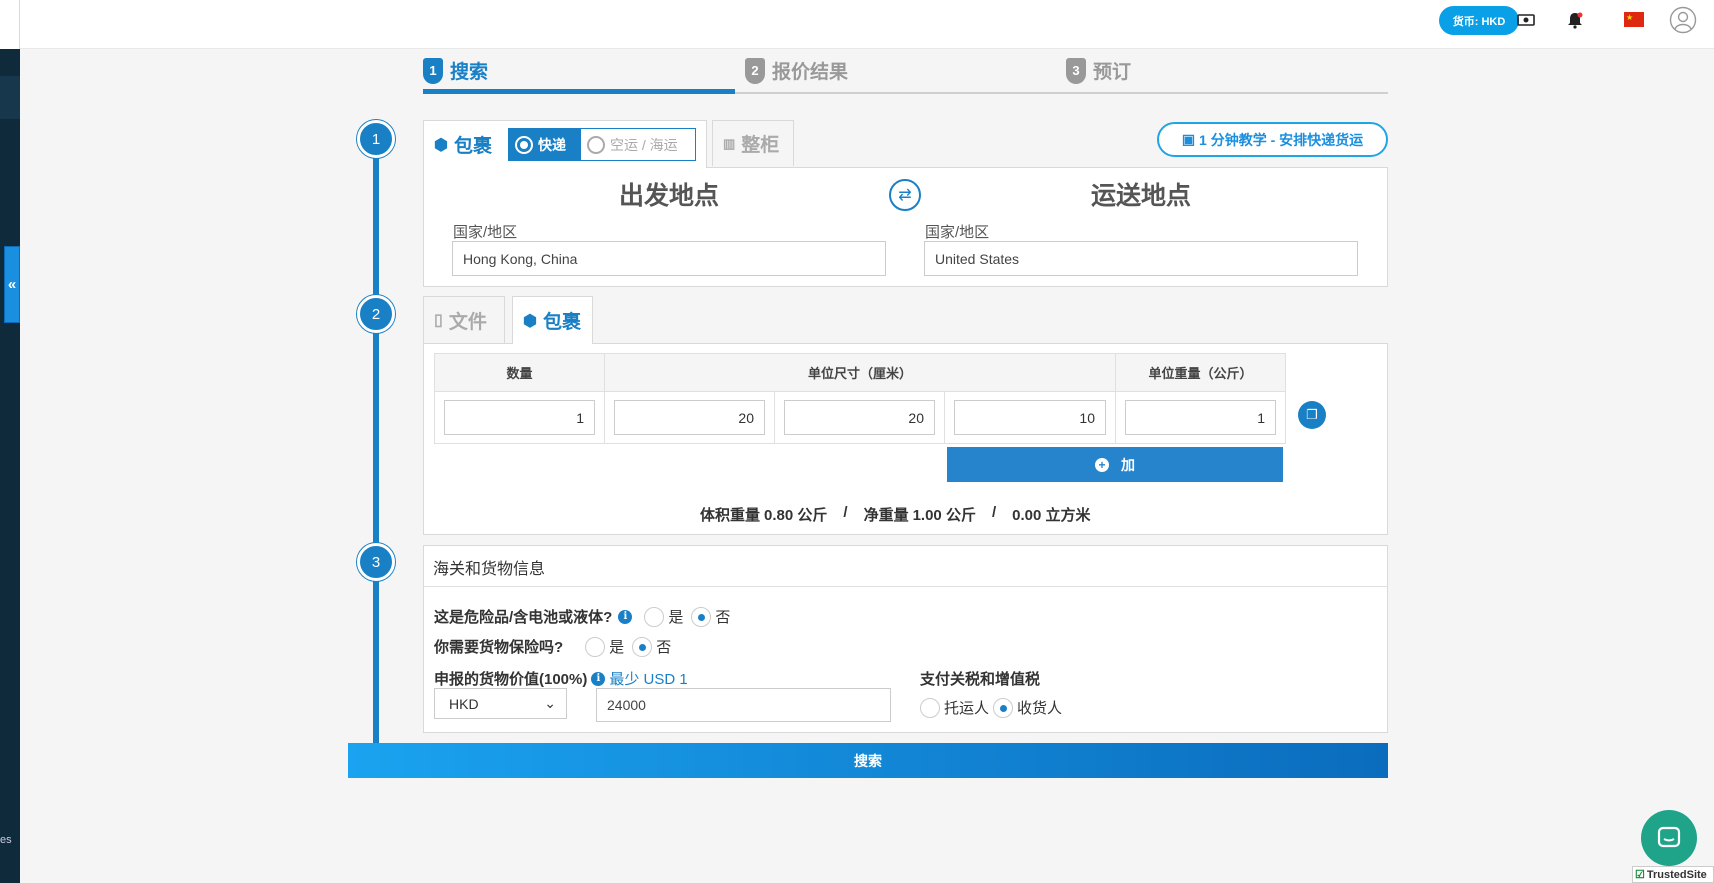 The image size is (1714, 883). I want to click on tab-parcel: ⬢ 包裹, so click(552, 320).